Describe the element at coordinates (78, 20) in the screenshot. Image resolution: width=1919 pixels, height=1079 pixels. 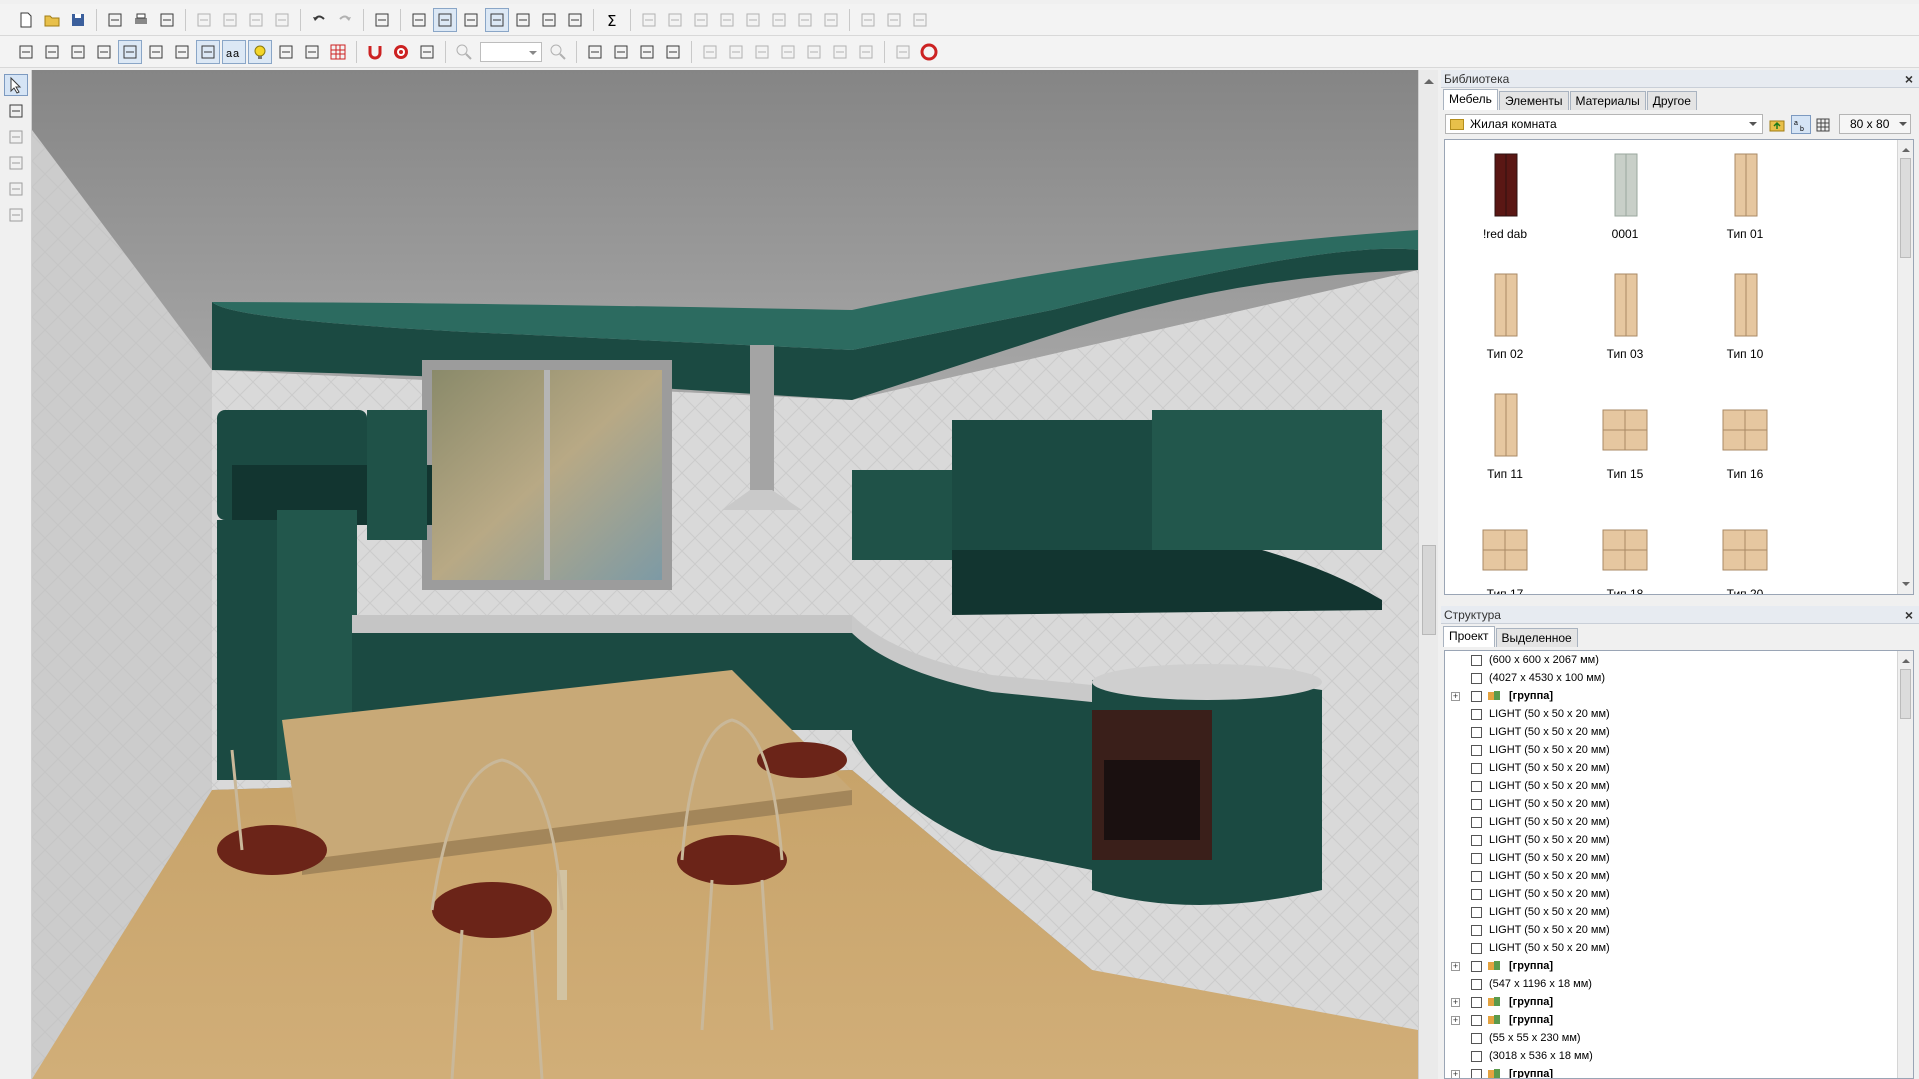
I see `save-icon` at that location.